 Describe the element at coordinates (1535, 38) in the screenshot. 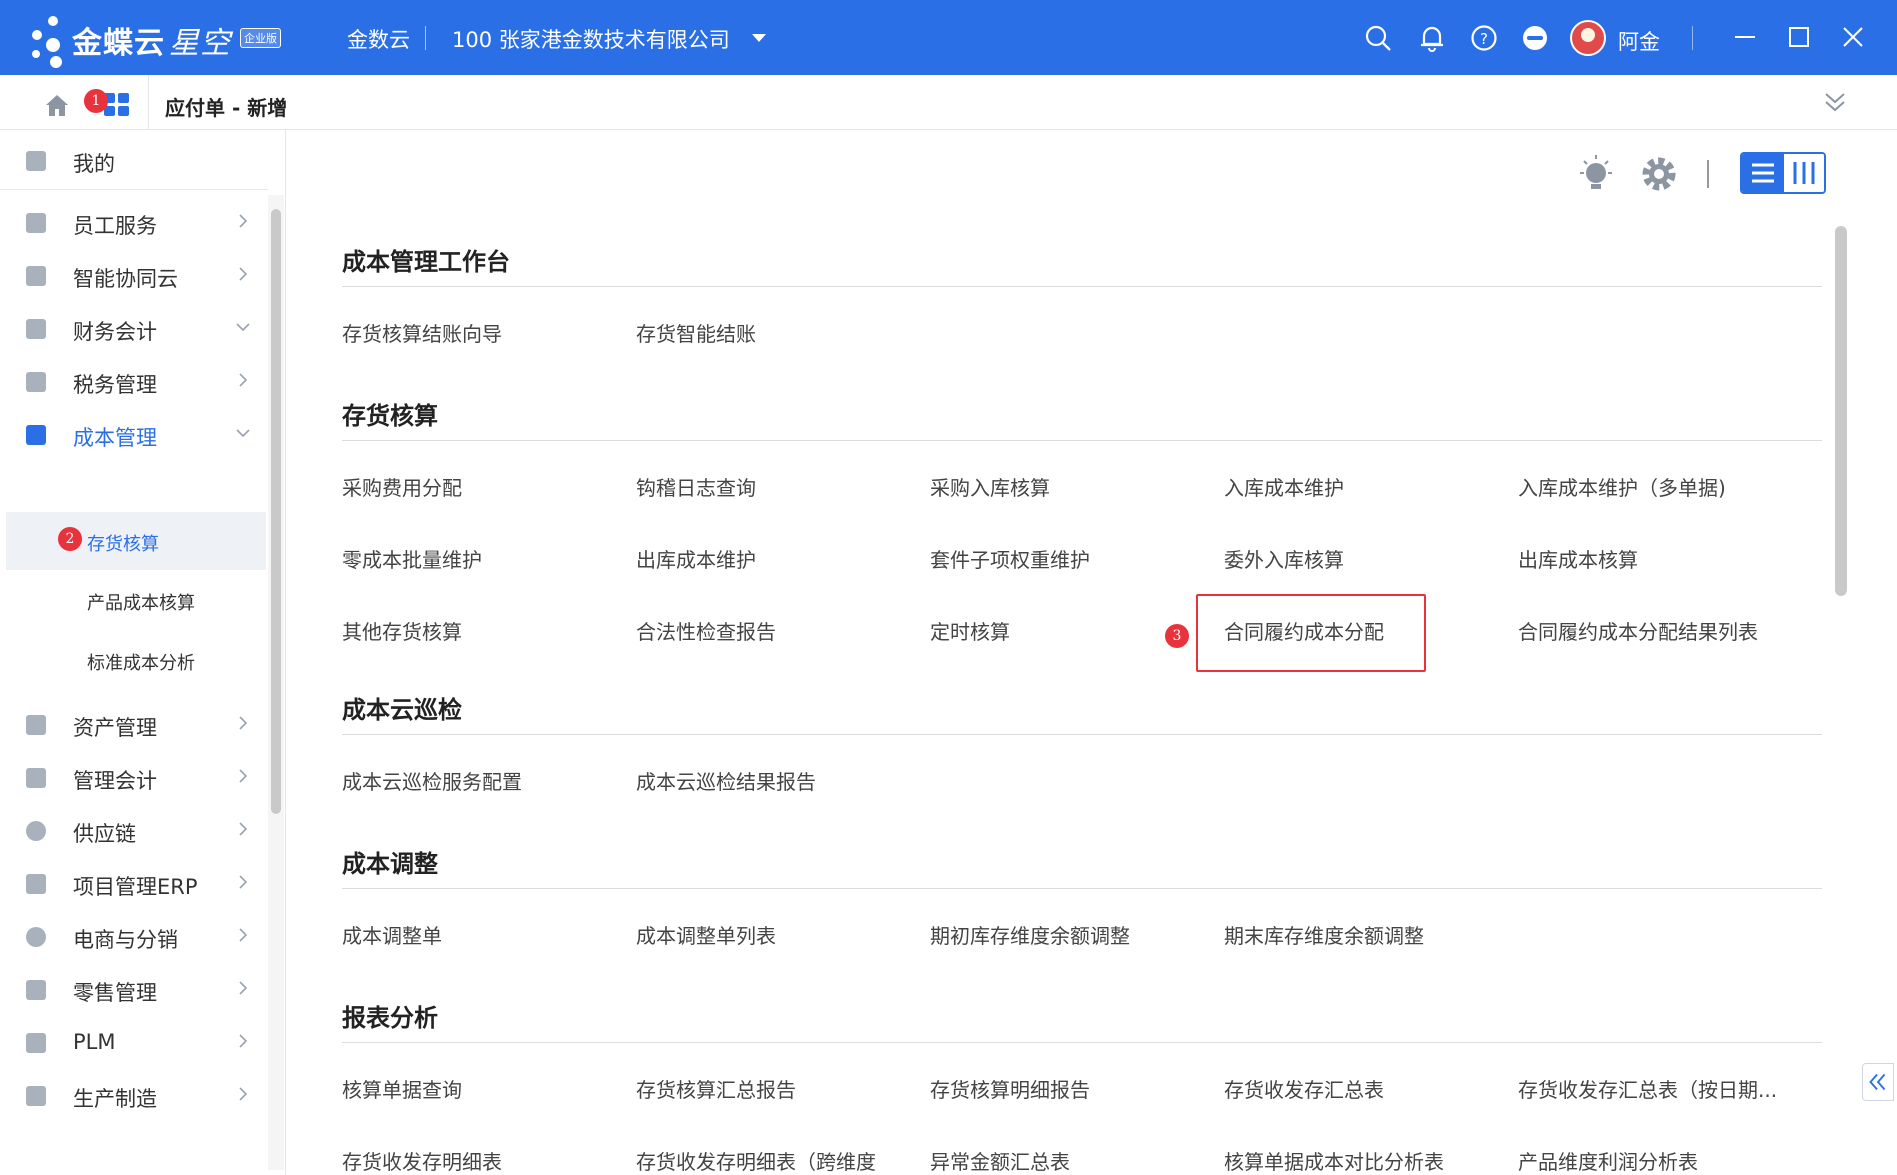

I see `more-icon` at that location.